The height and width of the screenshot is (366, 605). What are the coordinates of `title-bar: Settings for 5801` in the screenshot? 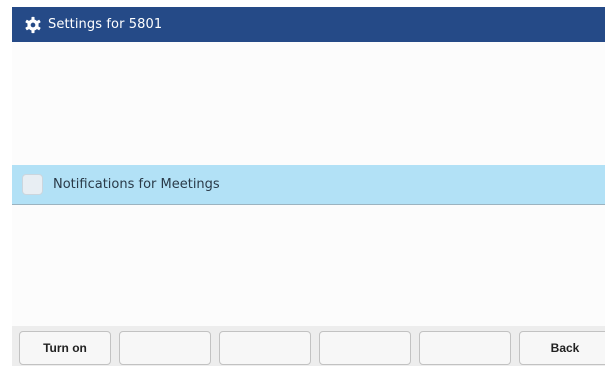 It's located at (308, 24).